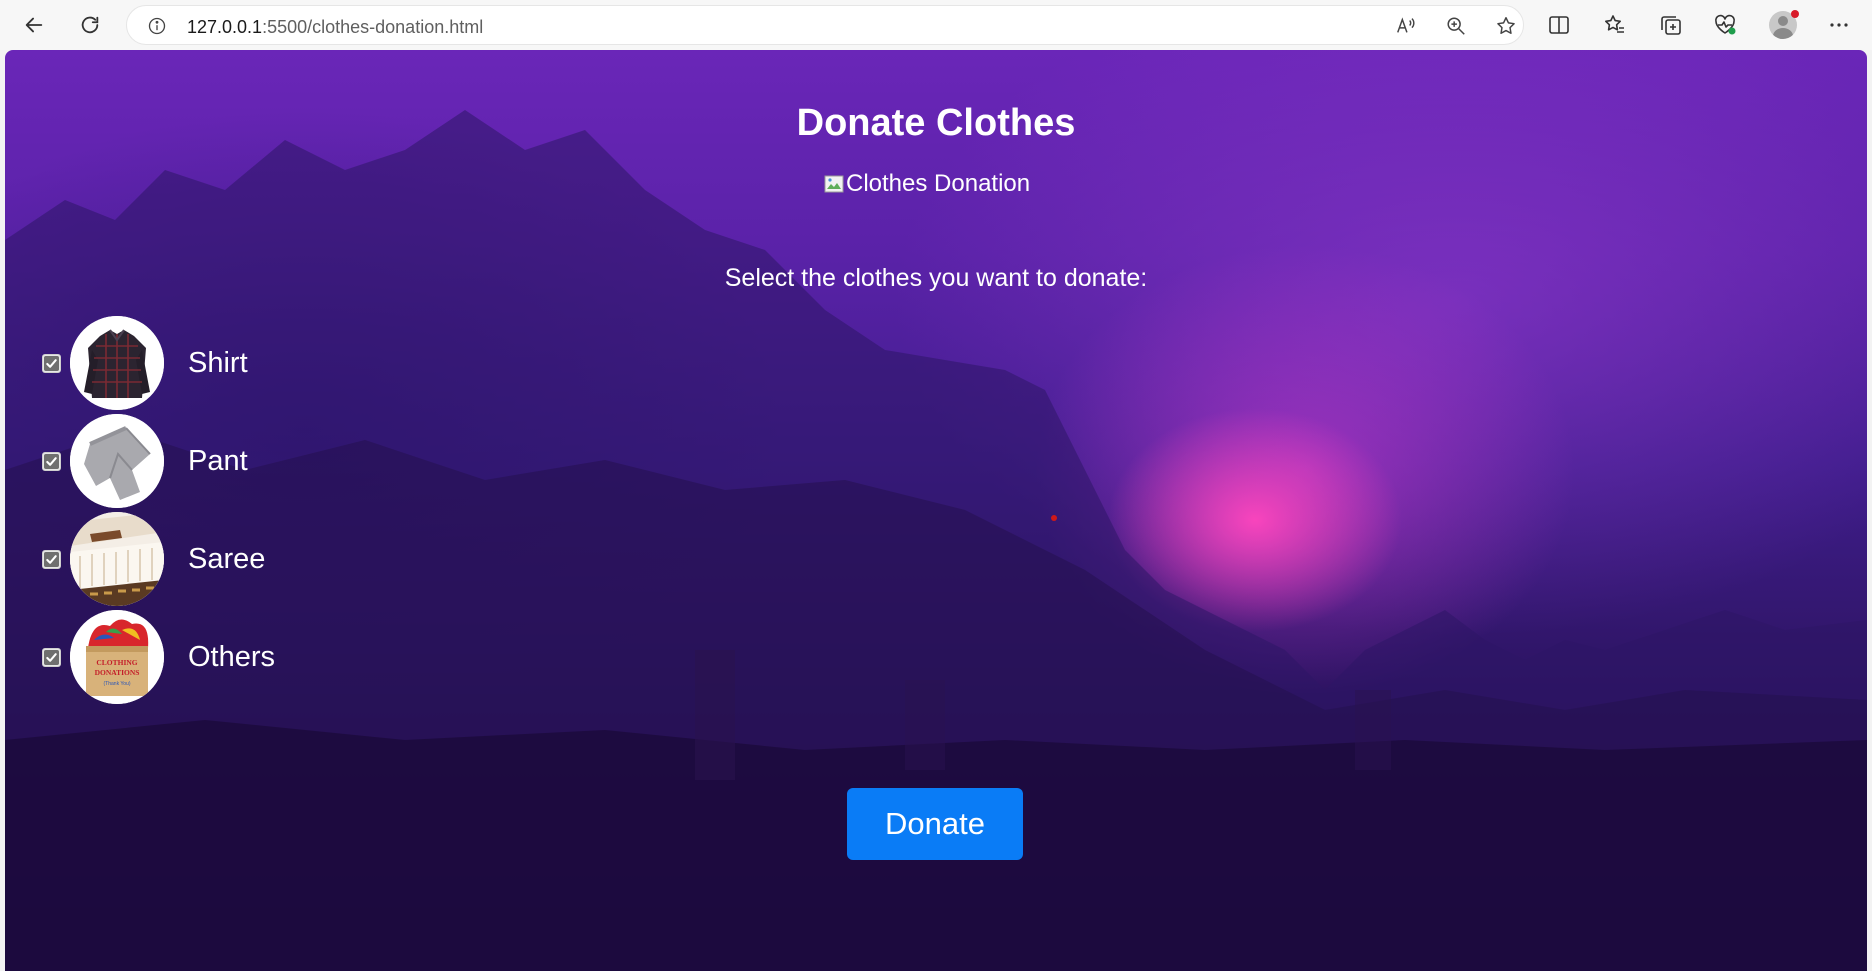 Image resolution: width=1872 pixels, height=971 pixels. I want to click on cloth-label-saree: Saree, so click(227, 558).